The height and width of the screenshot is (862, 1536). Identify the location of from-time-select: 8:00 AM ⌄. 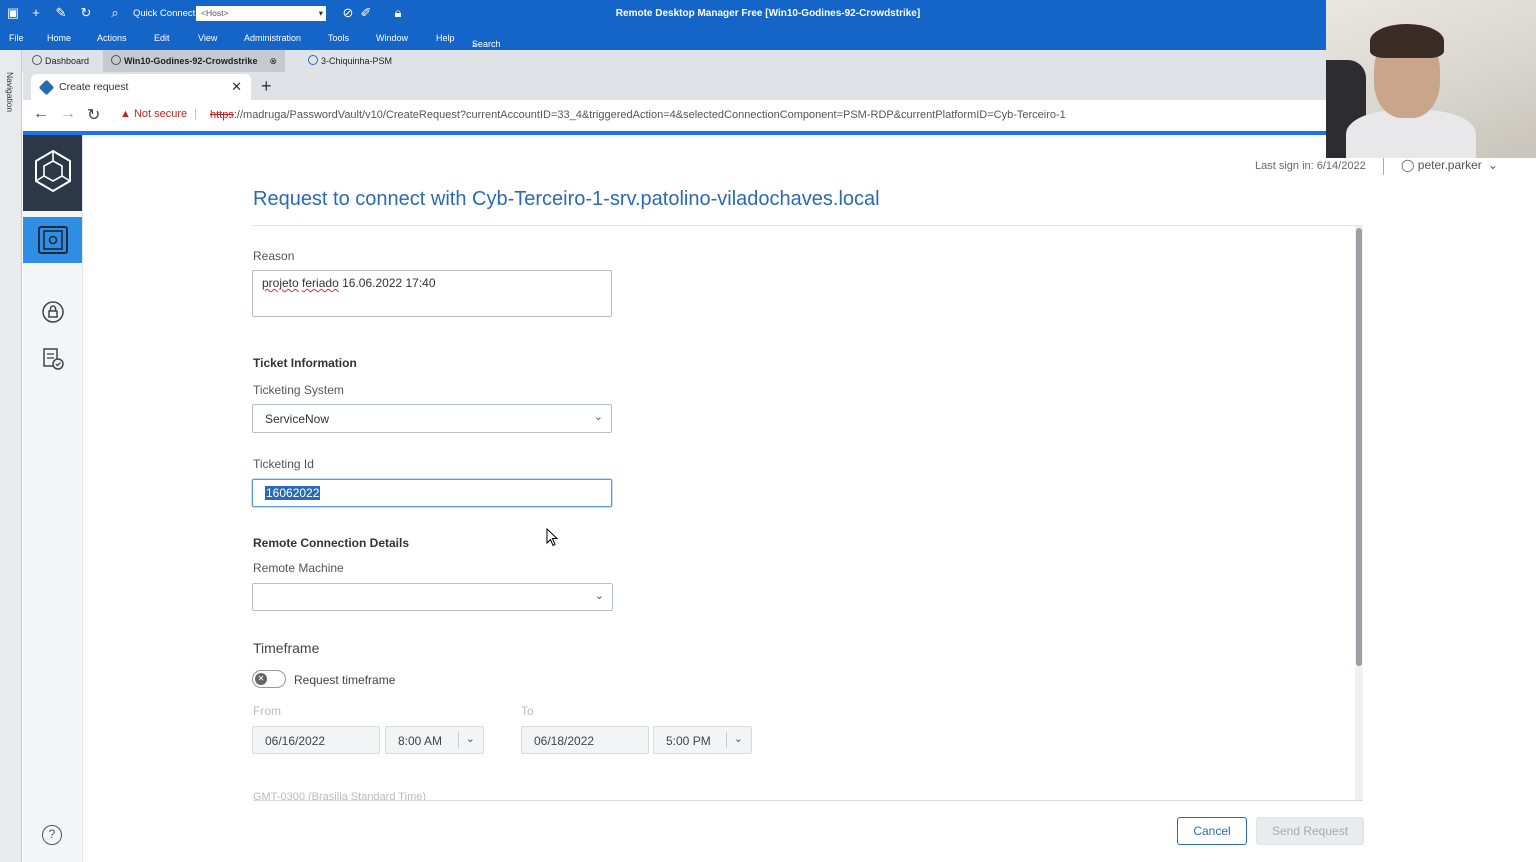
(434, 740).